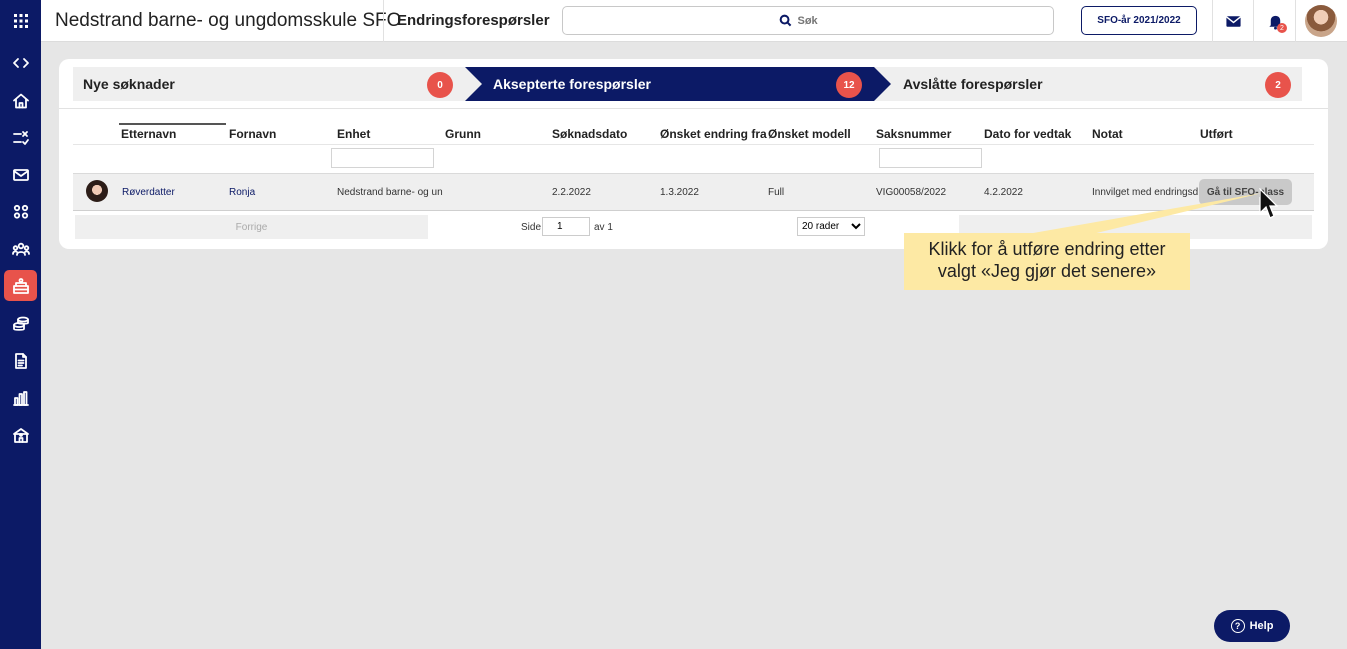 The width and height of the screenshot is (1347, 649). What do you see at coordinates (20, 360) in the screenshot?
I see `document-icon` at bounding box center [20, 360].